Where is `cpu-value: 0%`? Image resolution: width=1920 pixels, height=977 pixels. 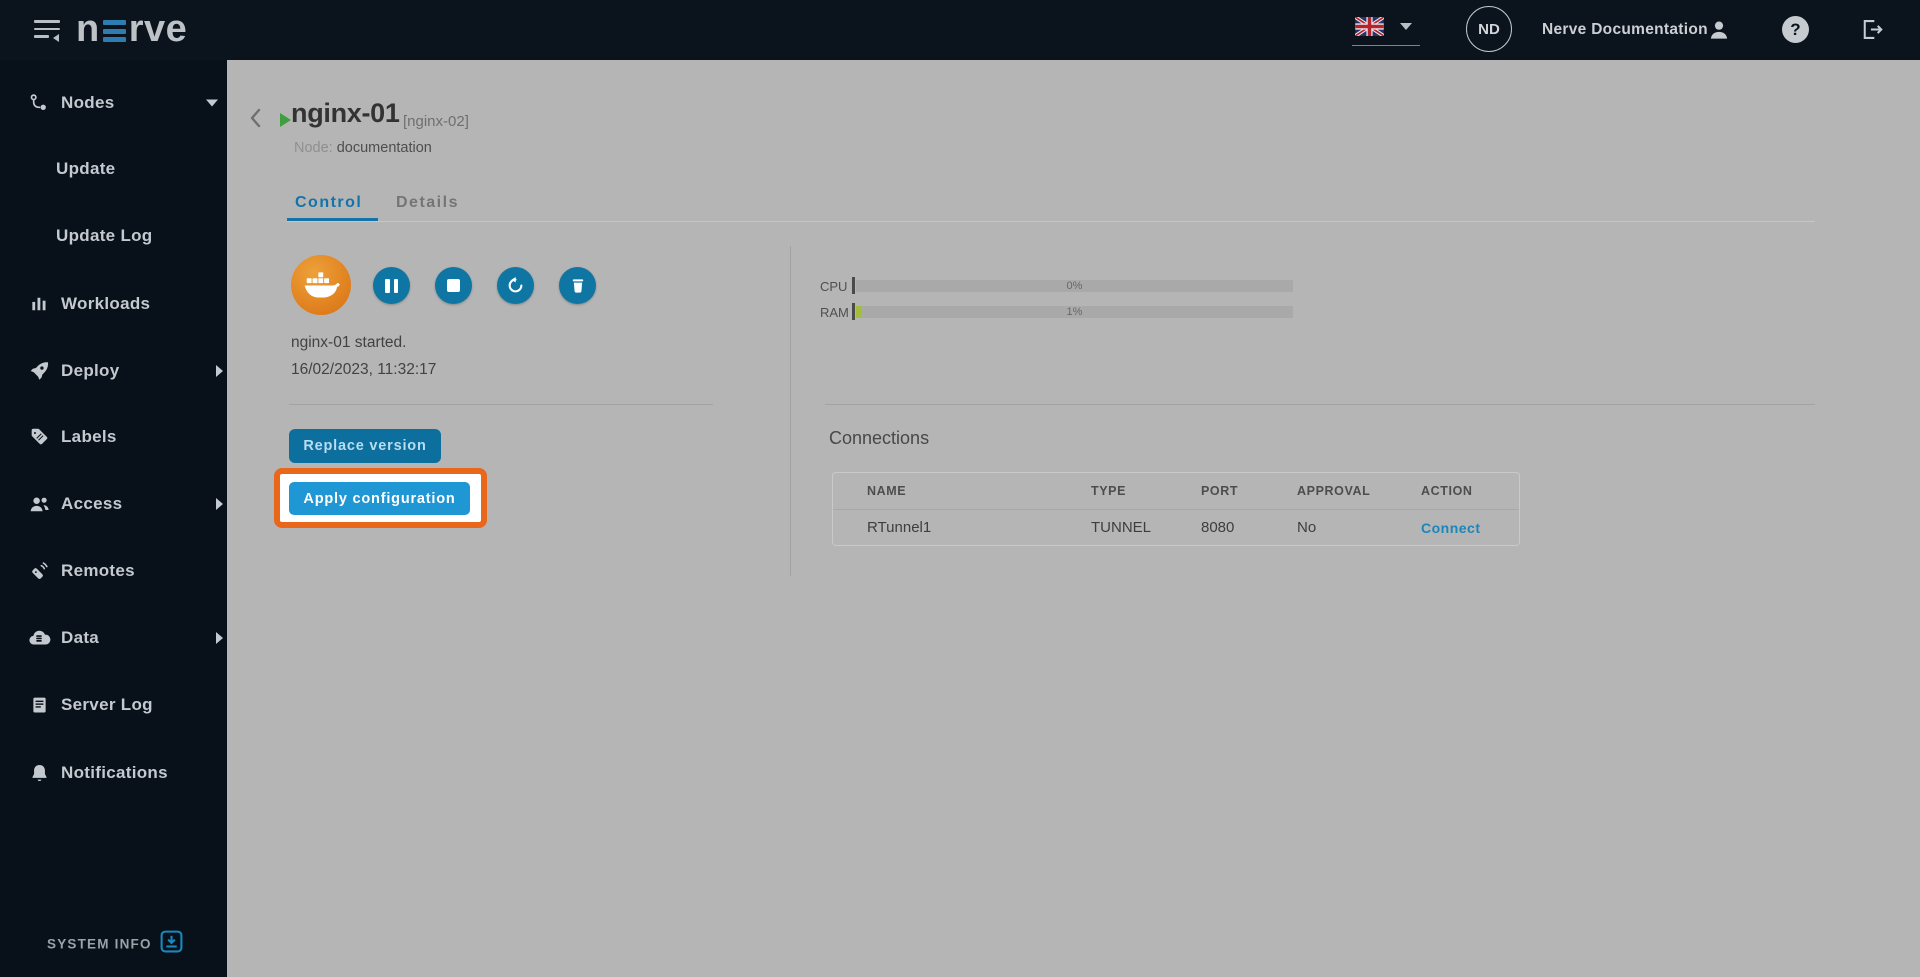
cpu-value: 0% is located at coordinates (1074, 286).